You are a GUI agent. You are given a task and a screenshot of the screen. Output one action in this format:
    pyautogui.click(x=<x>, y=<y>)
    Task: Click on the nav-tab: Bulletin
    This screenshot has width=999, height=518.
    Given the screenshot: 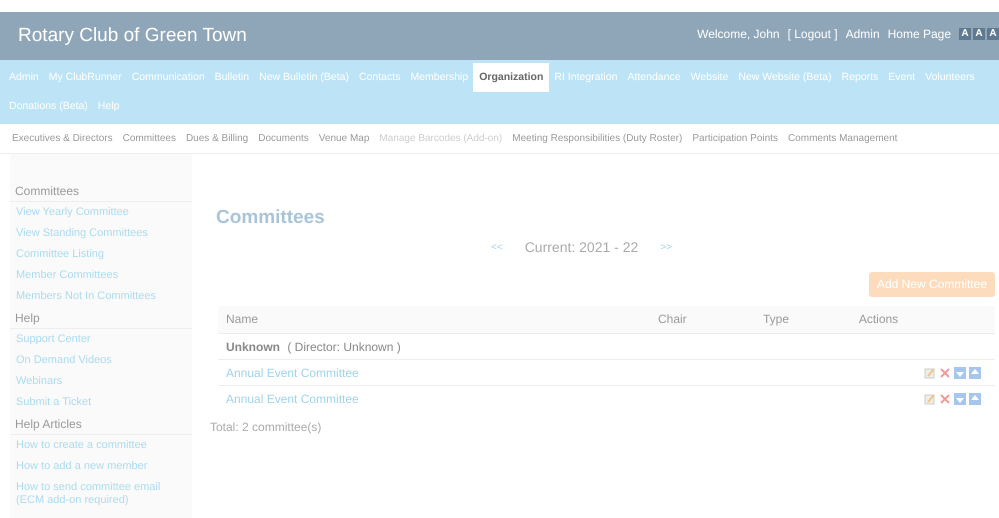 What is the action you would take?
    pyautogui.click(x=232, y=77)
    